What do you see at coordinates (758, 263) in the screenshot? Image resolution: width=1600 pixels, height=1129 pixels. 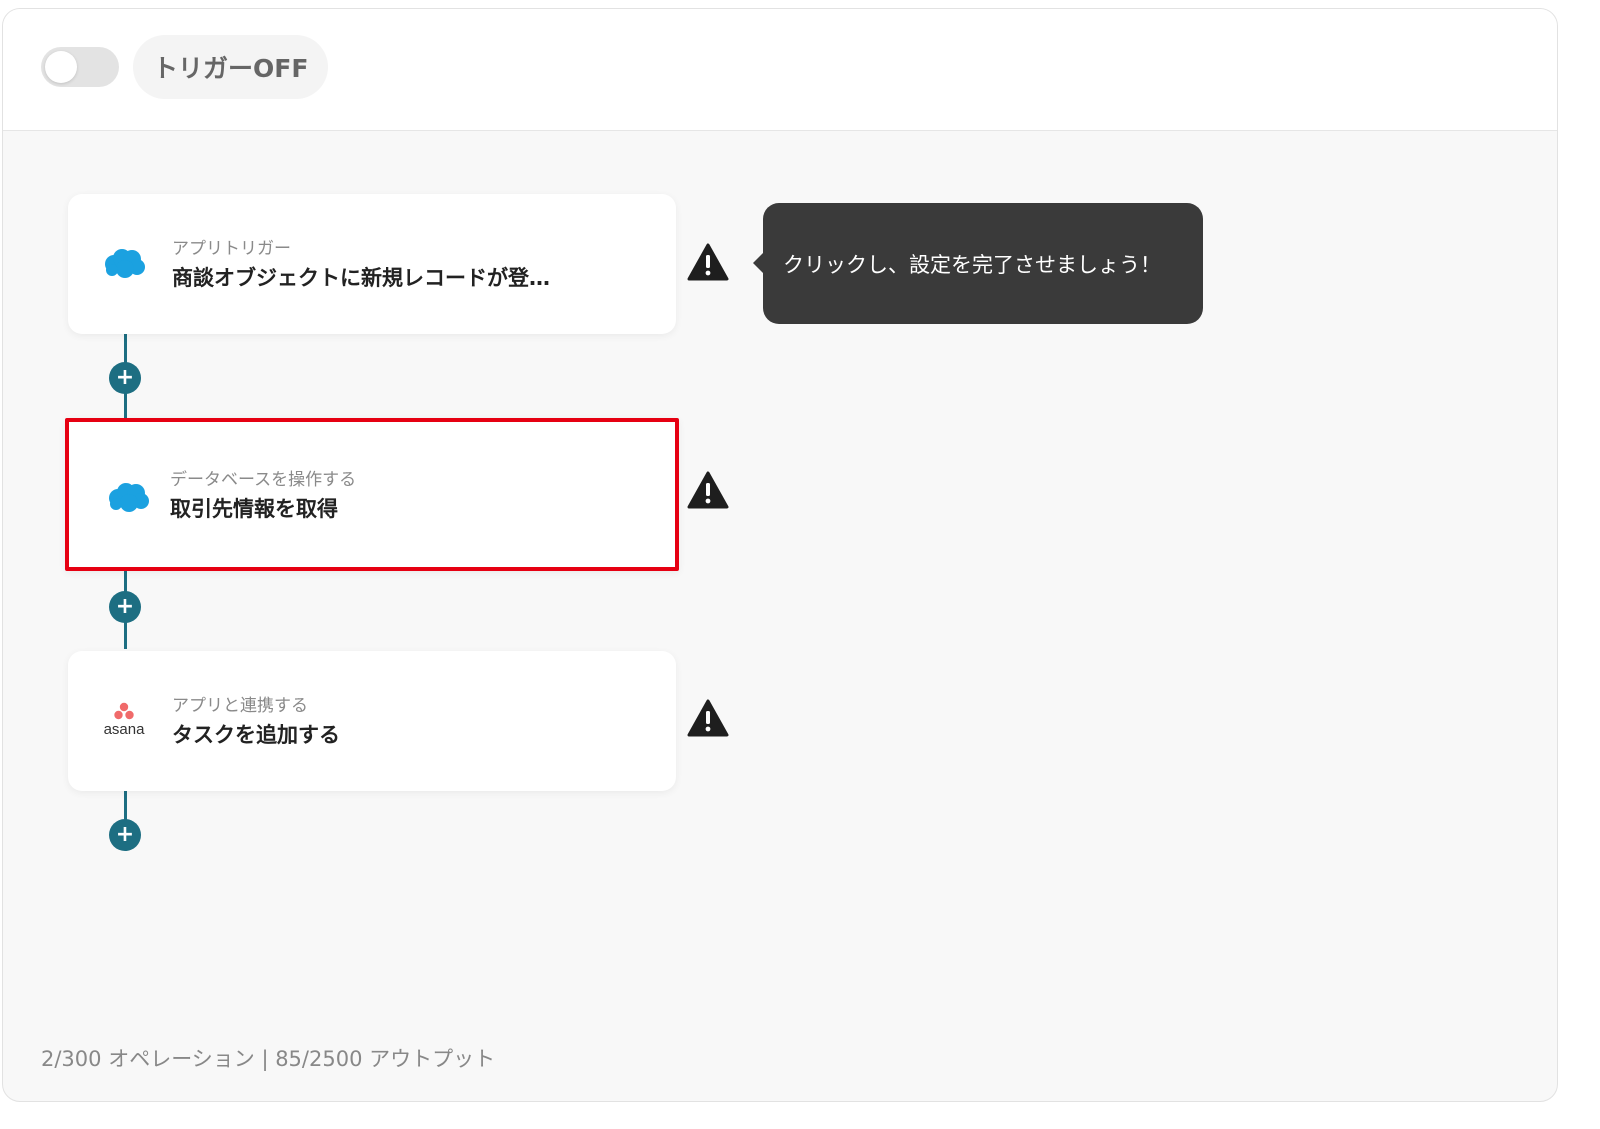 I see `tooltip-arrow` at bounding box center [758, 263].